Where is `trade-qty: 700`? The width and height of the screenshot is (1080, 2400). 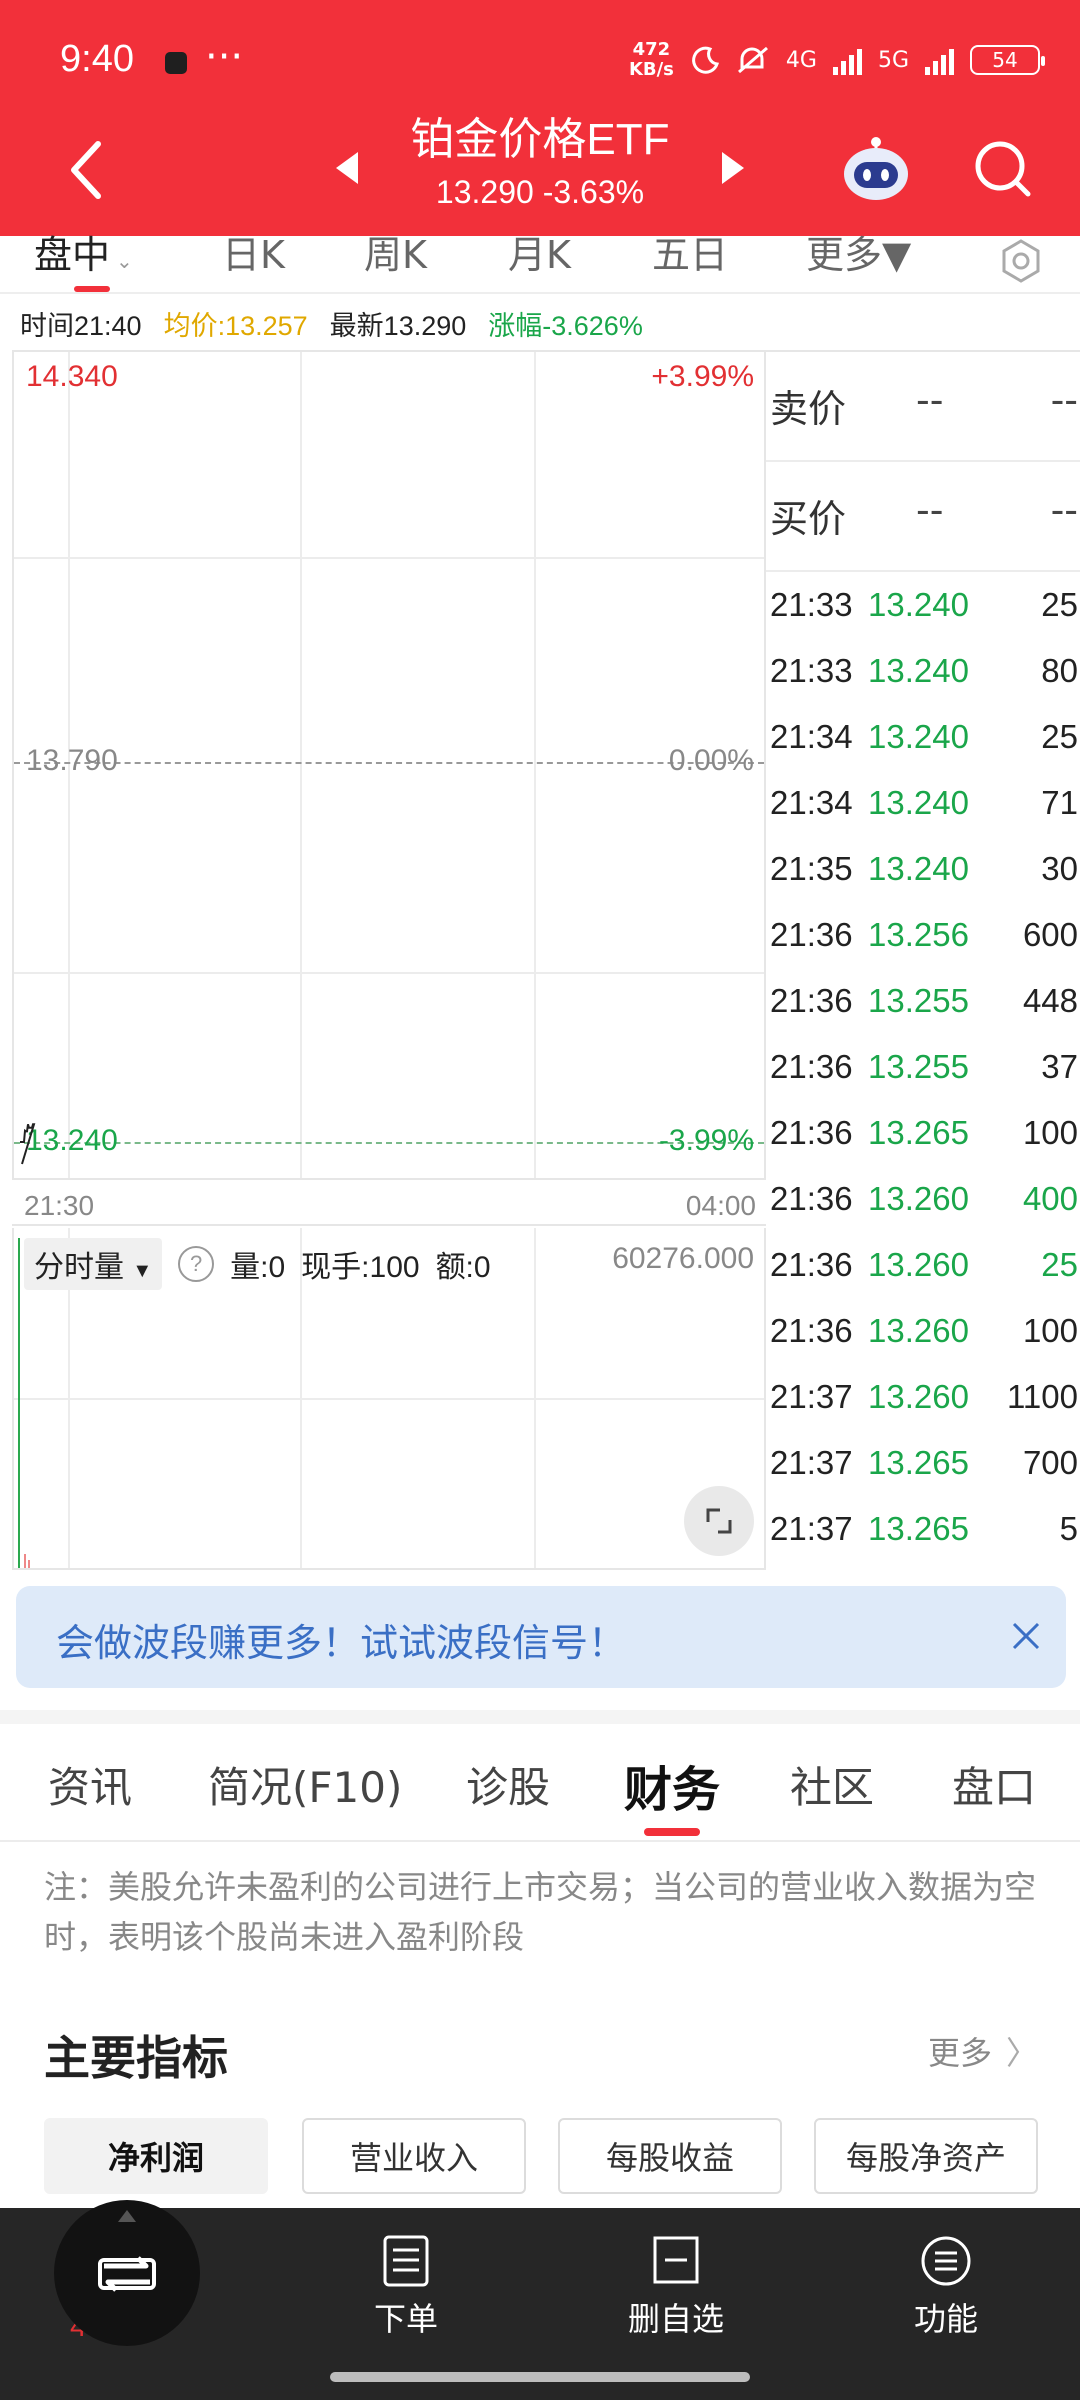
trade-qty: 700 is located at coordinates (1050, 1462).